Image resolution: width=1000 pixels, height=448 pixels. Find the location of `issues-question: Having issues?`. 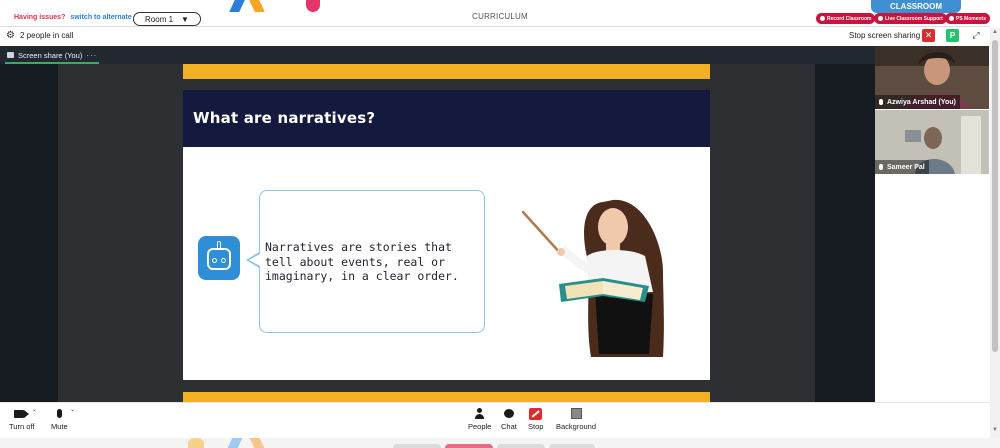

issues-question: Having issues? is located at coordinates (40, 17).